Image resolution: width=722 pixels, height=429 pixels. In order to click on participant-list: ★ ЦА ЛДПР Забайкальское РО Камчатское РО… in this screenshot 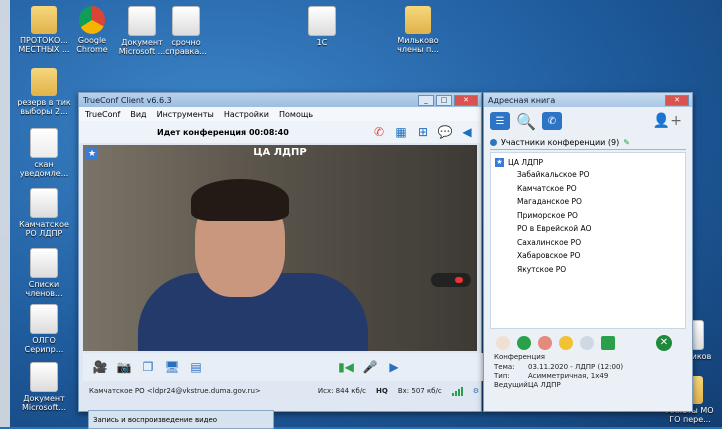, I will do `click(588, 240)`.